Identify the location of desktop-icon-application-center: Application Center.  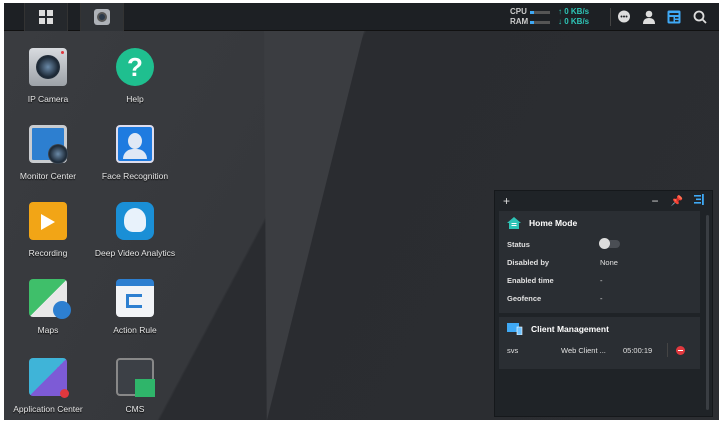
(51, 386).